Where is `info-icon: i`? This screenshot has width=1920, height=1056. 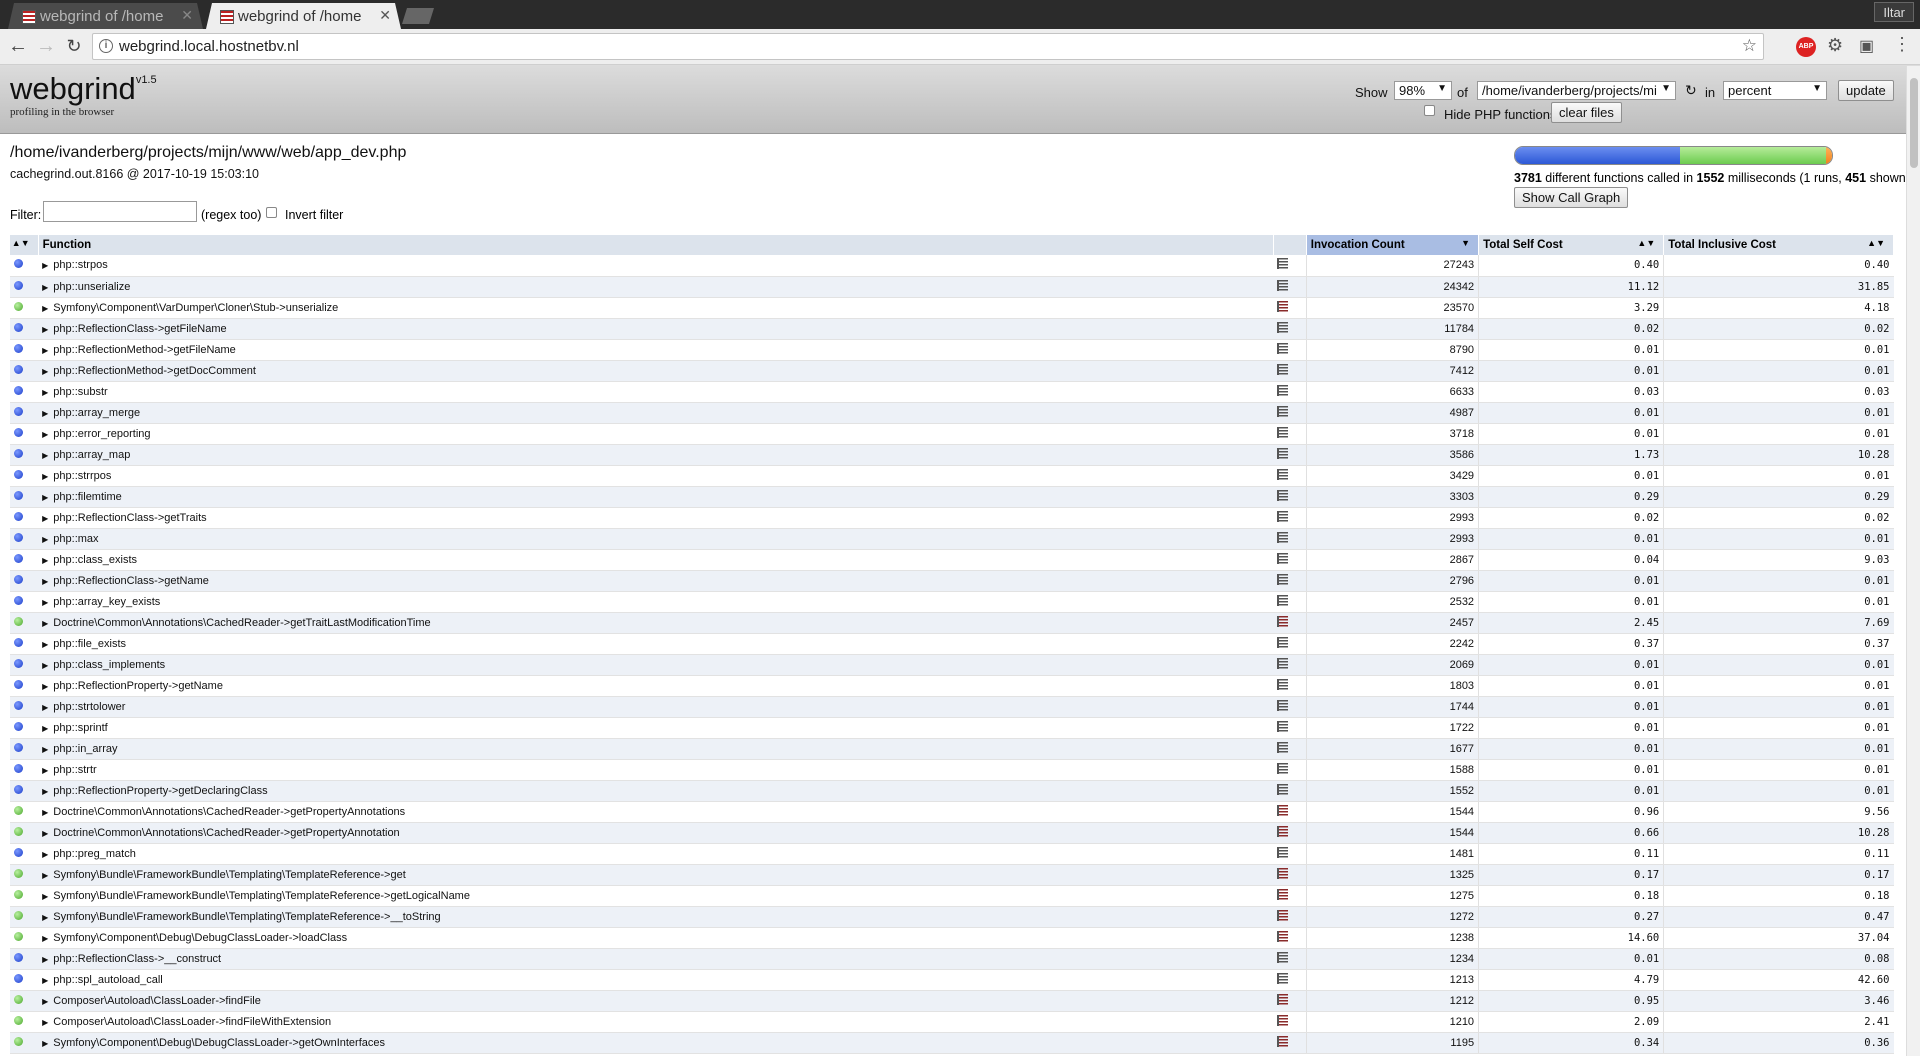
info-icon: i is located at coordinates (106, 46).